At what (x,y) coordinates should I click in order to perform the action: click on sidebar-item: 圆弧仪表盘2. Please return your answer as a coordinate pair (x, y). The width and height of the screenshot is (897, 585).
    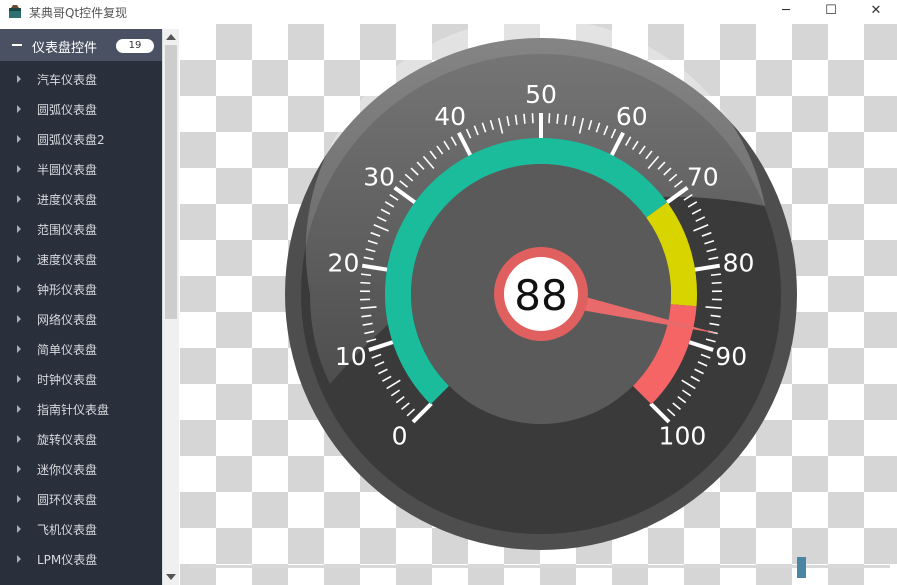
    Looking at the image, I should click on (81, 139).